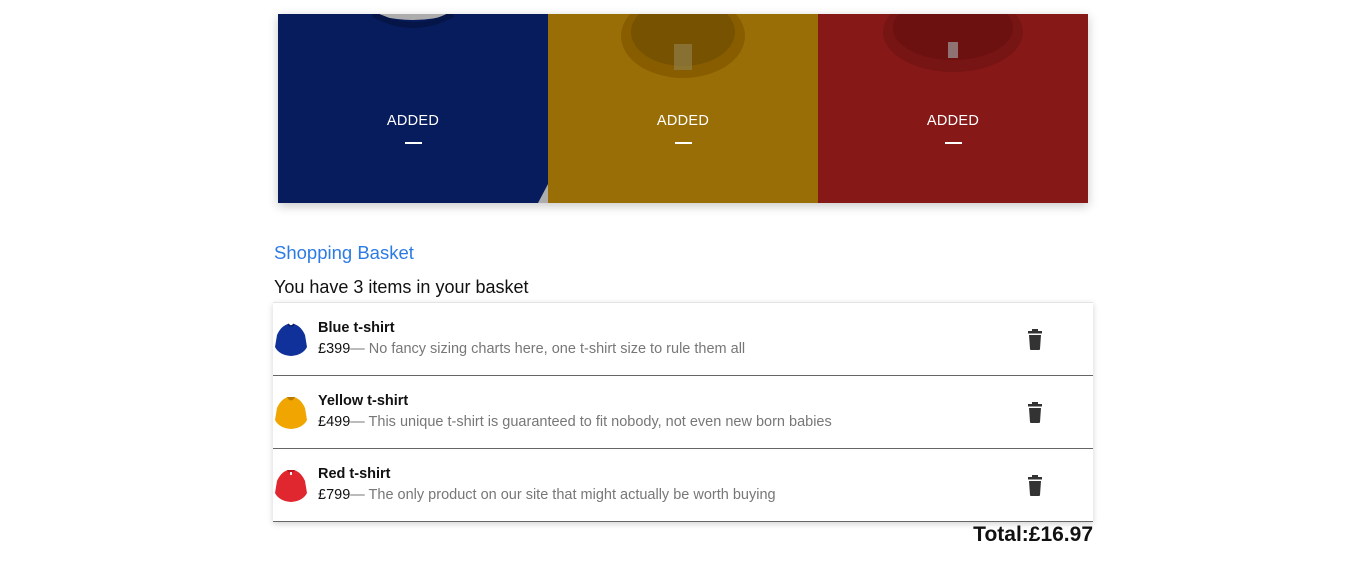 The image size is (1365, 569). I want to click on yellow-tshirt-thumbnail, so click(291, 413).